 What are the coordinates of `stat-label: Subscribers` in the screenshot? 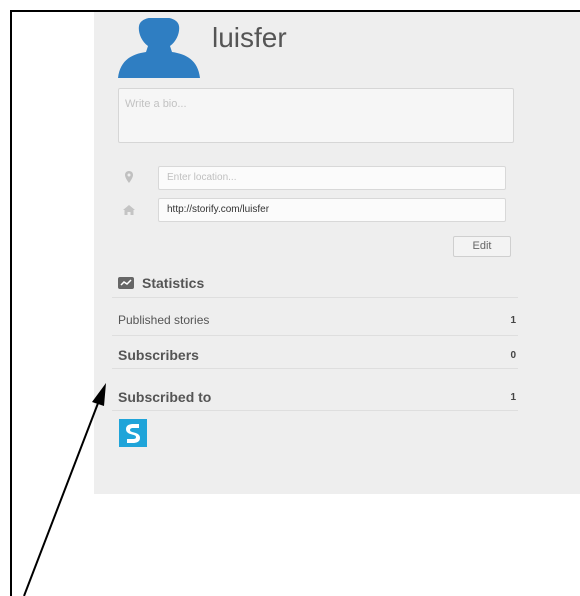 It's located at (158, 355).